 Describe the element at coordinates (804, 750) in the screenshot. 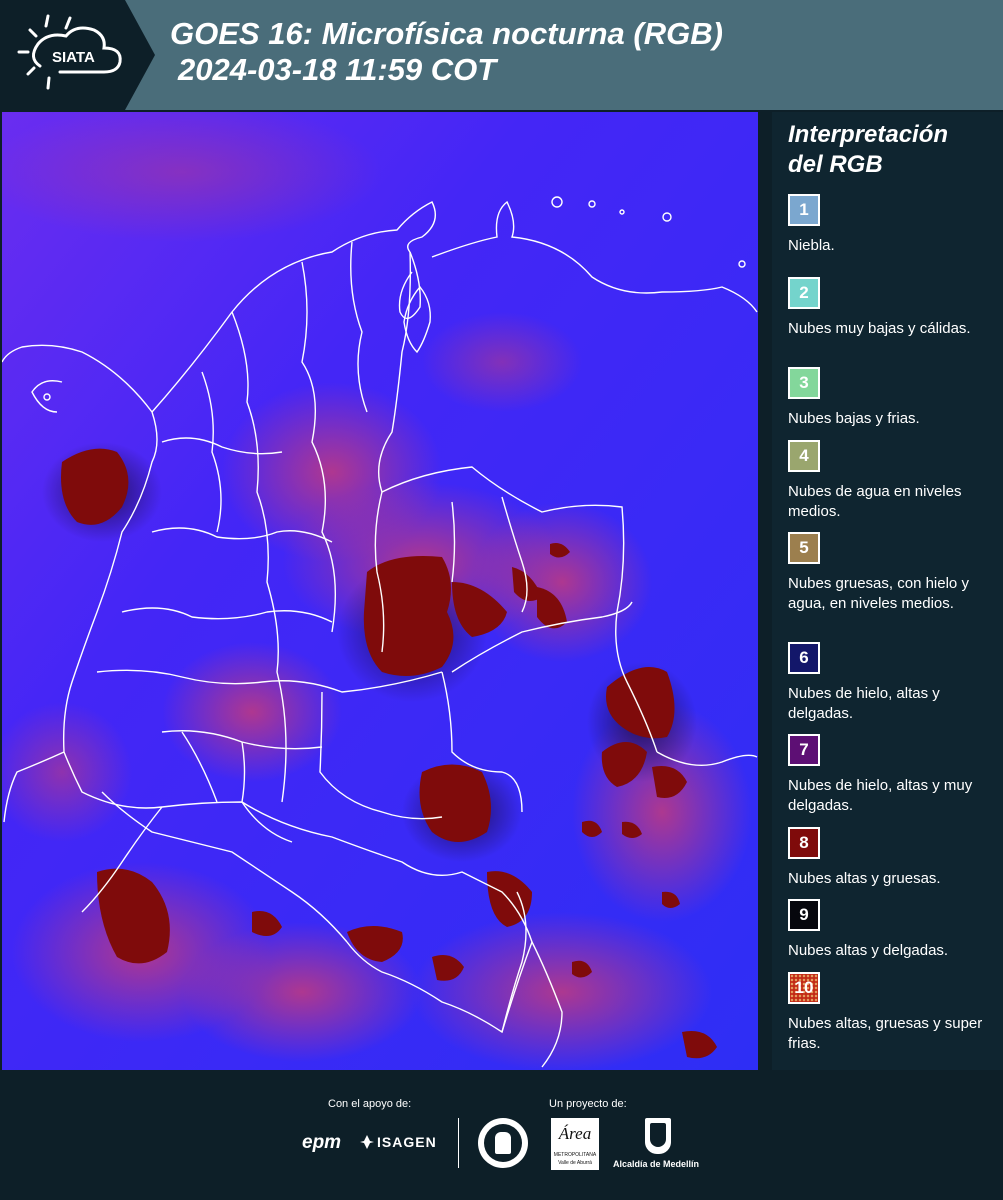

I see `legend-swatch: 7` at that location.